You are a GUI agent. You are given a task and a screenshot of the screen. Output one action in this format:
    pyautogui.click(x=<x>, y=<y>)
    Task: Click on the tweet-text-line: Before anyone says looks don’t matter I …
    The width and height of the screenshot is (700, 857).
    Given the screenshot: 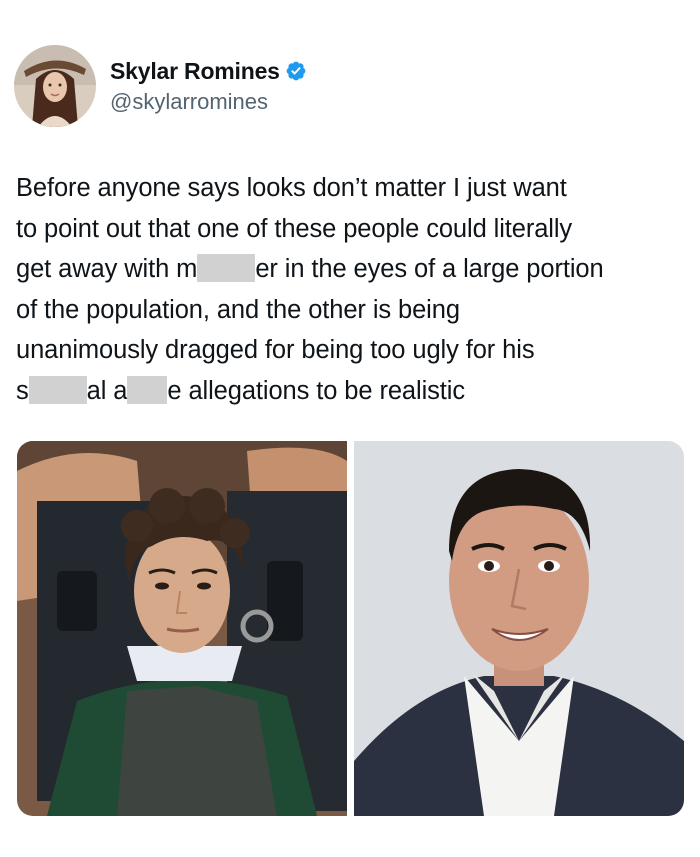 What is the action you would take?
    pyautogui.click(x=351, y=188)
    